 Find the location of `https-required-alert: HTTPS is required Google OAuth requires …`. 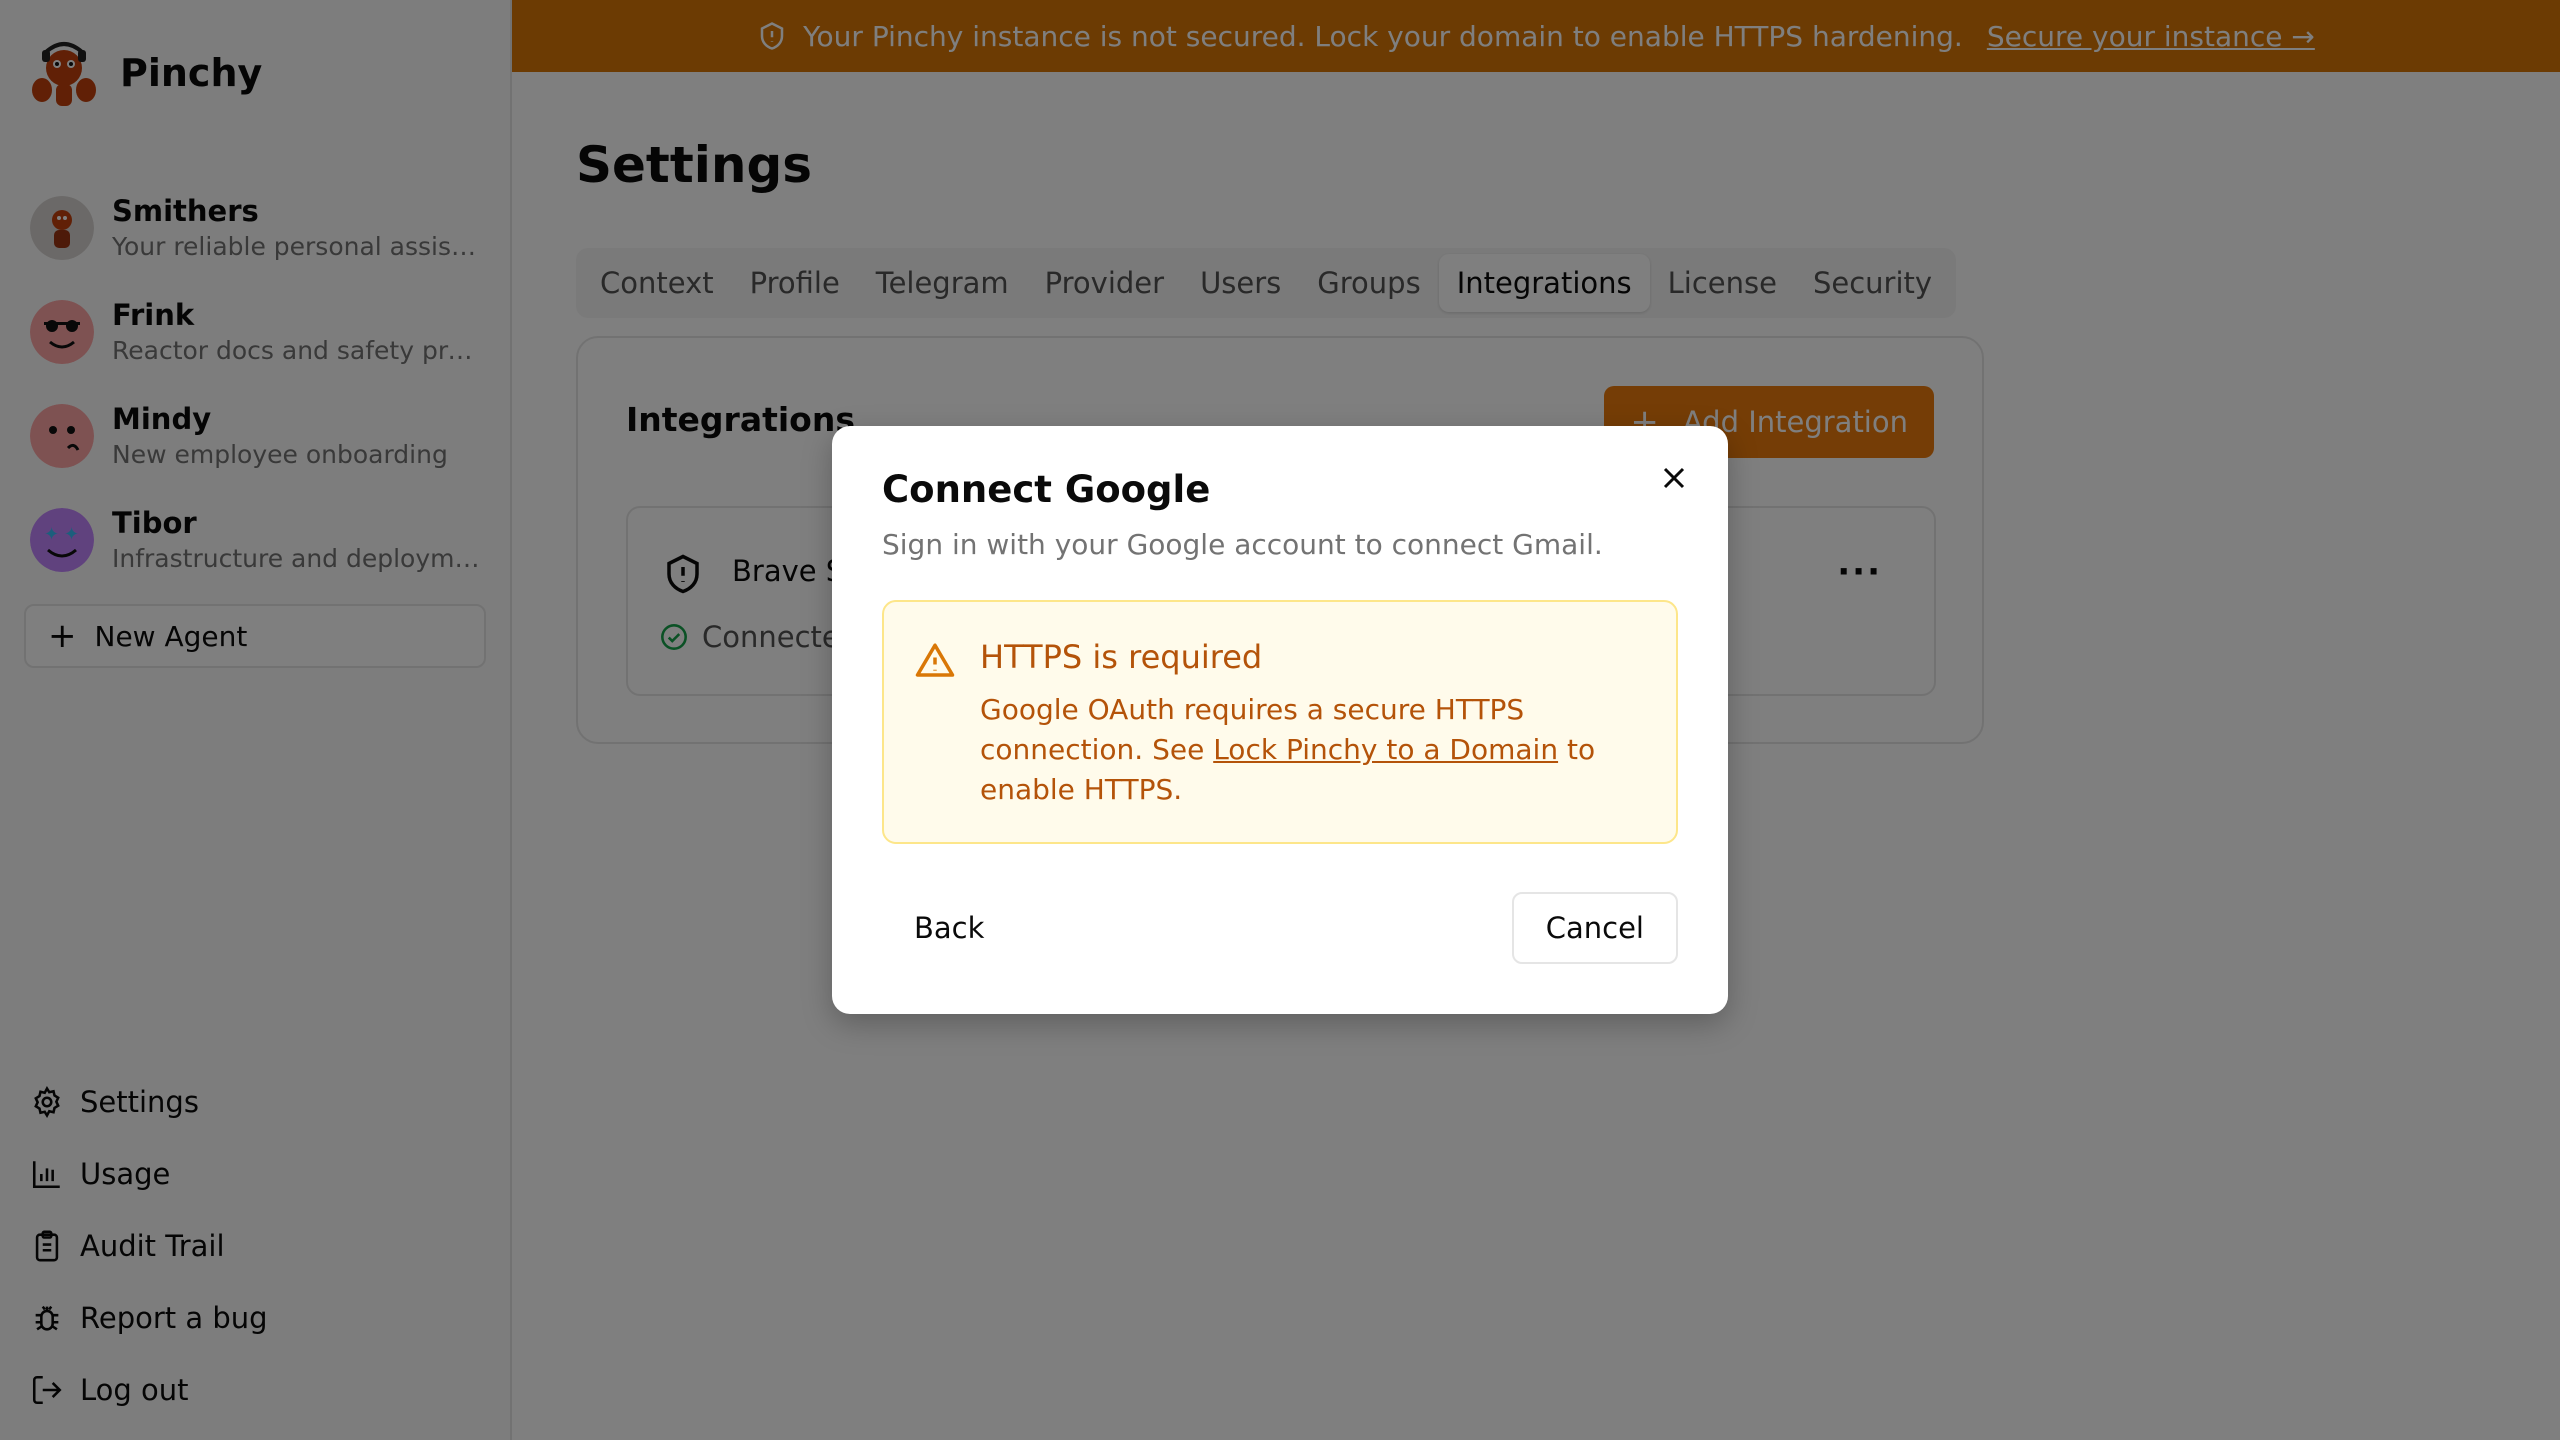

https-required-alert: HTTPS is required Google OAuth requires … is located at coordinates (1280, 722).